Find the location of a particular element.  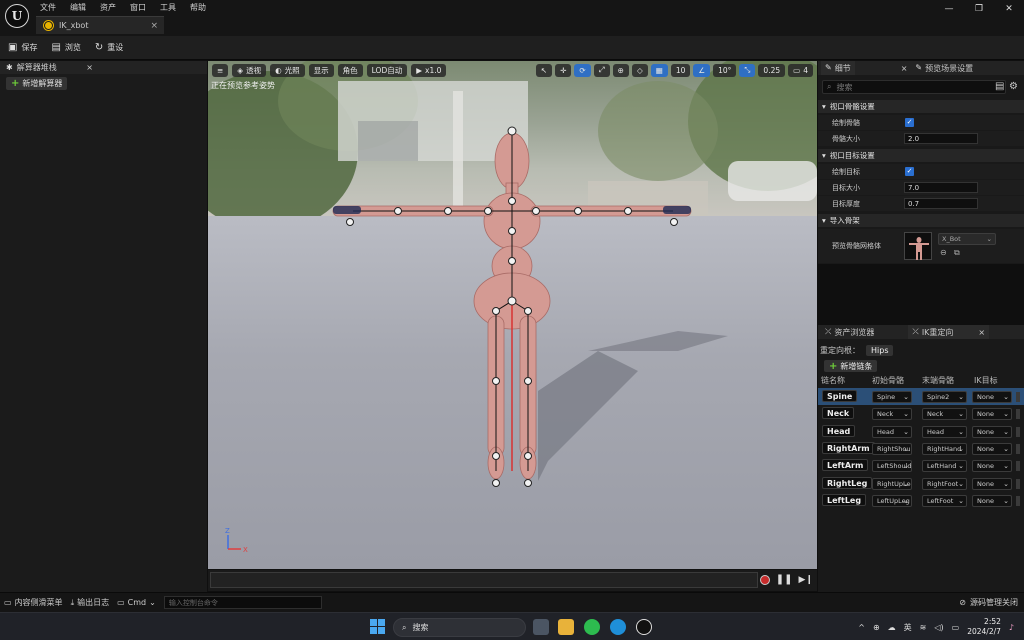

scale-tool-button: ⤢ is located at coordinates (601, 70).